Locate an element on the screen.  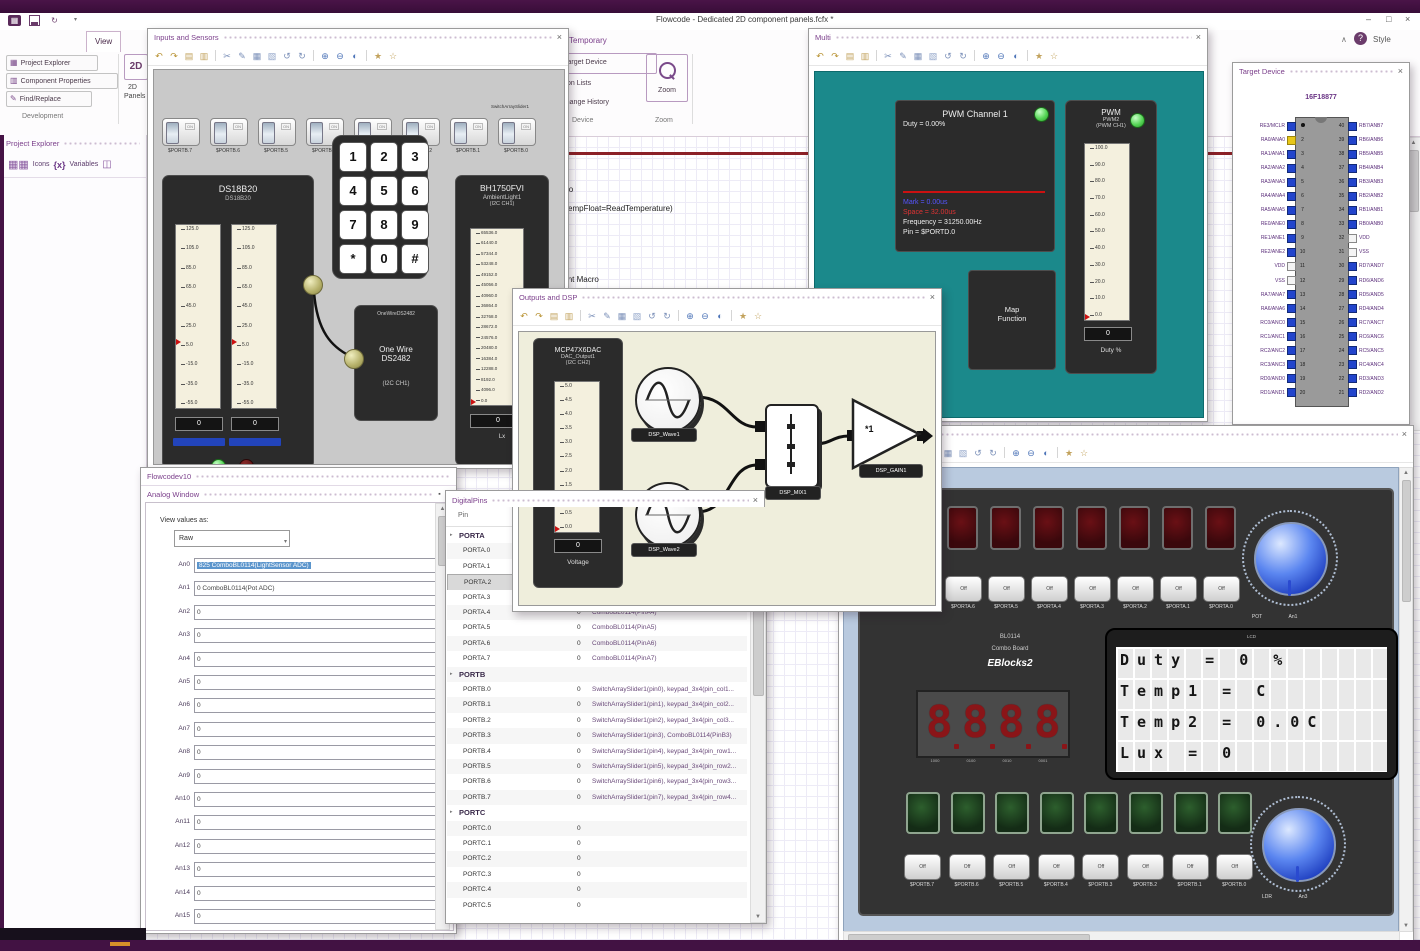
tool-rotate-ccw-icon: ↺ is located at coordinates (652, 316).